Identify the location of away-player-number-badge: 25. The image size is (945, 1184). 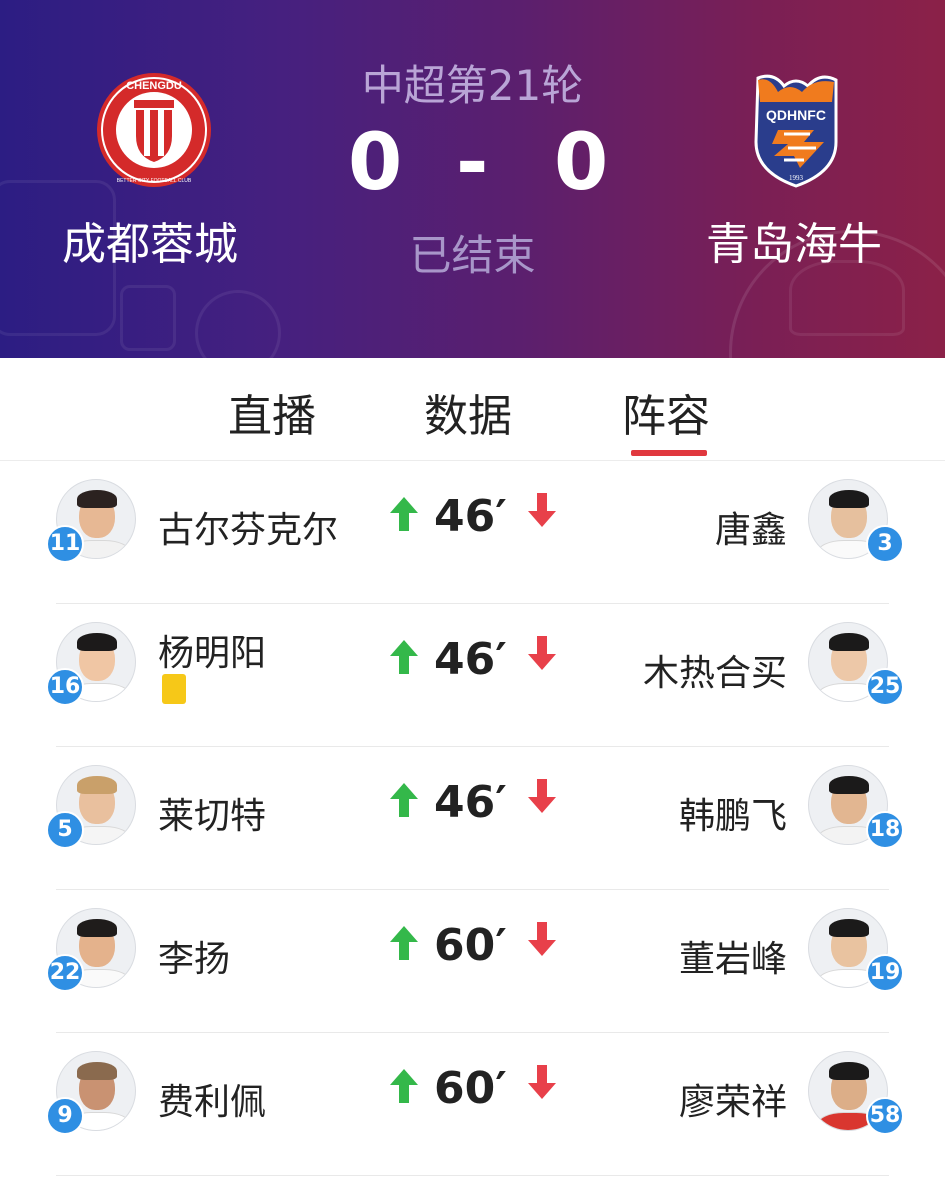
(885, 687).